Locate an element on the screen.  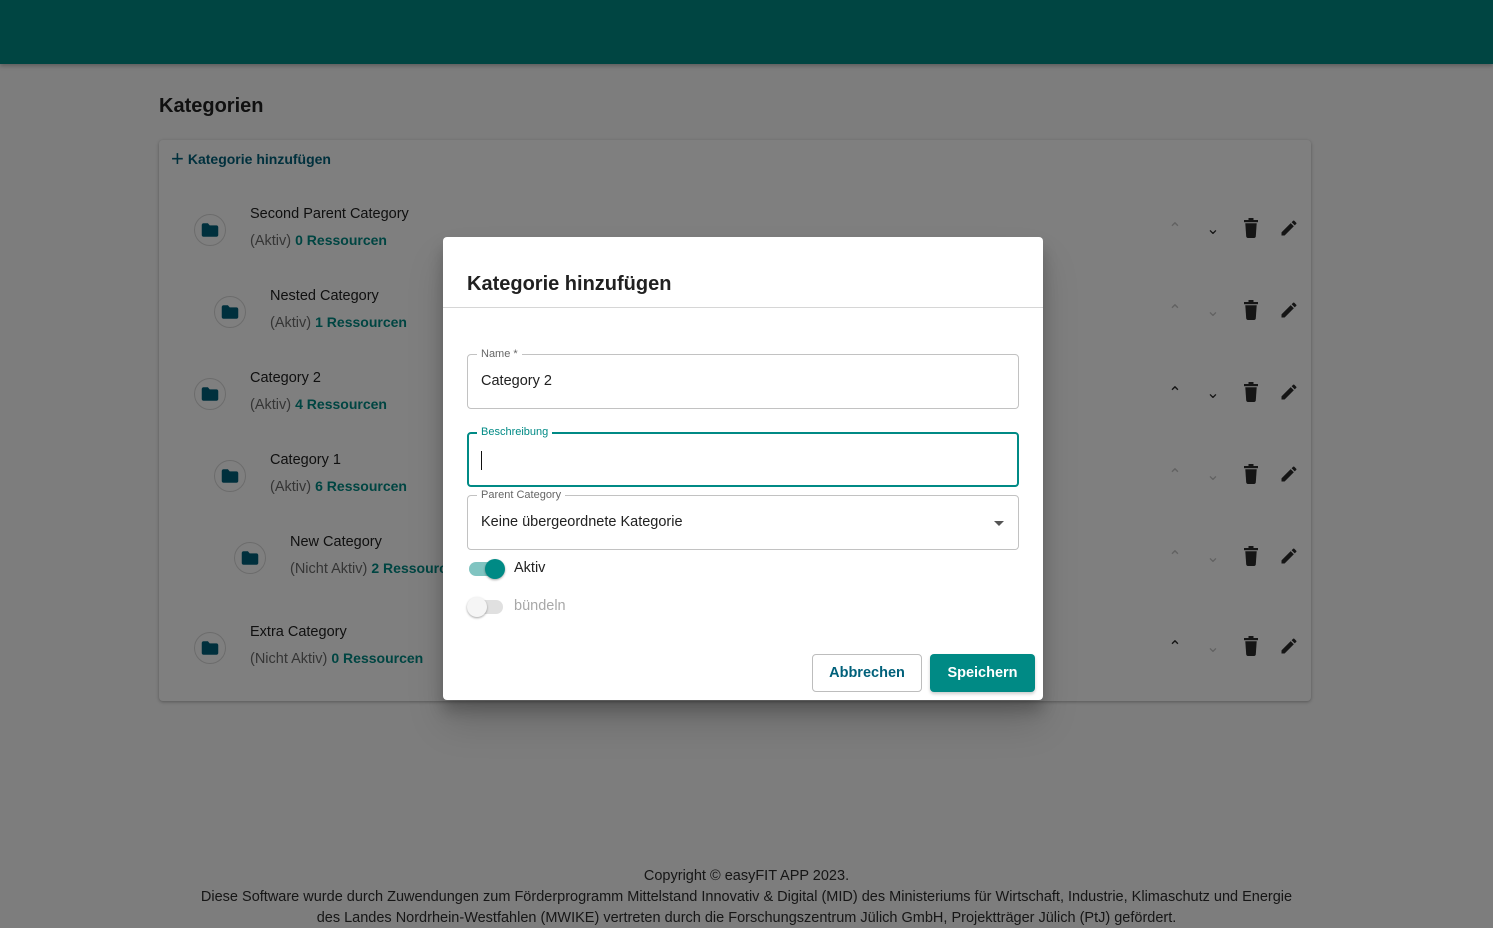
dropdown-arrow-icon is located at coordinates (999, 523).